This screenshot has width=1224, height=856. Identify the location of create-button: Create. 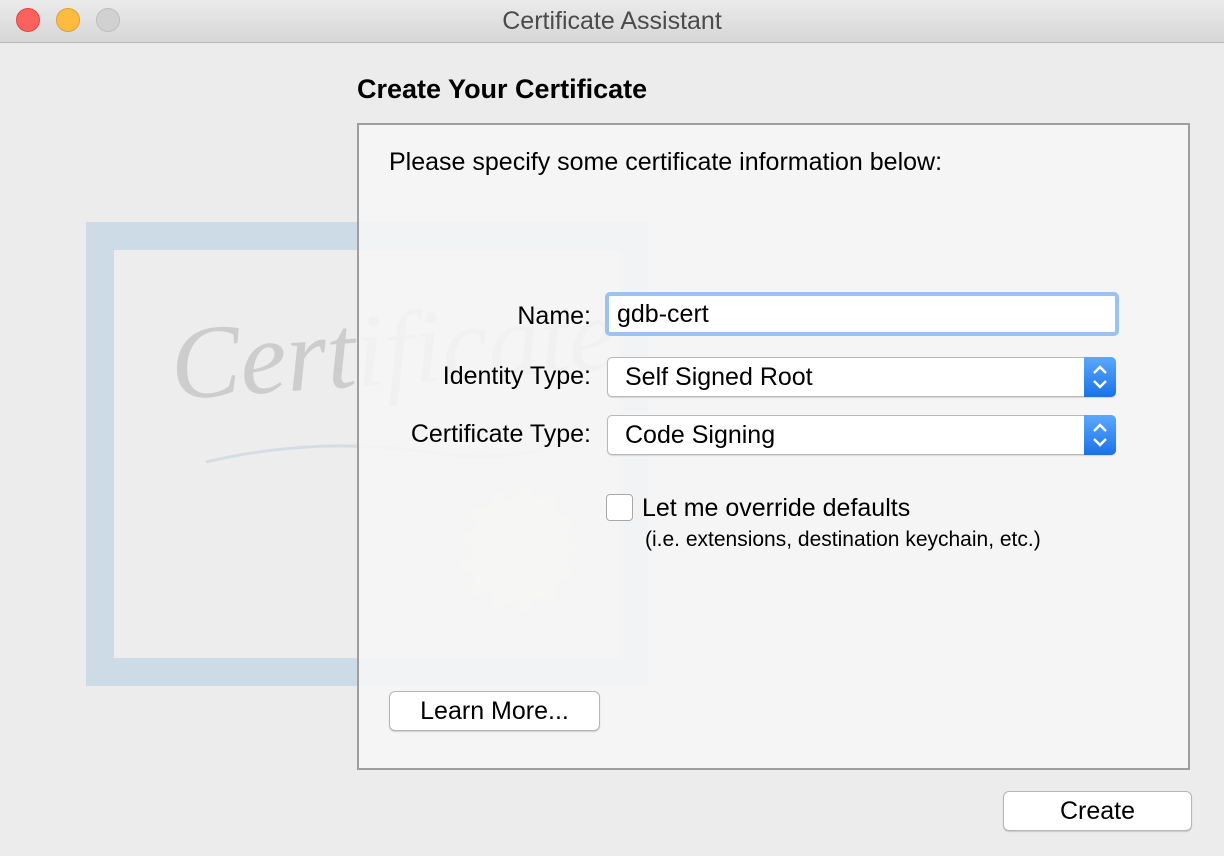
(1097, 811).